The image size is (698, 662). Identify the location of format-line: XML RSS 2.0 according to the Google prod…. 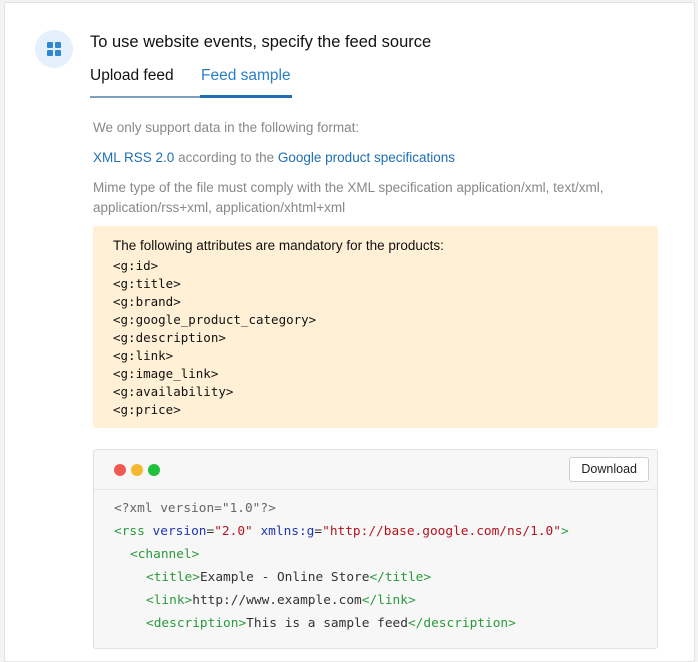
(274, 158).